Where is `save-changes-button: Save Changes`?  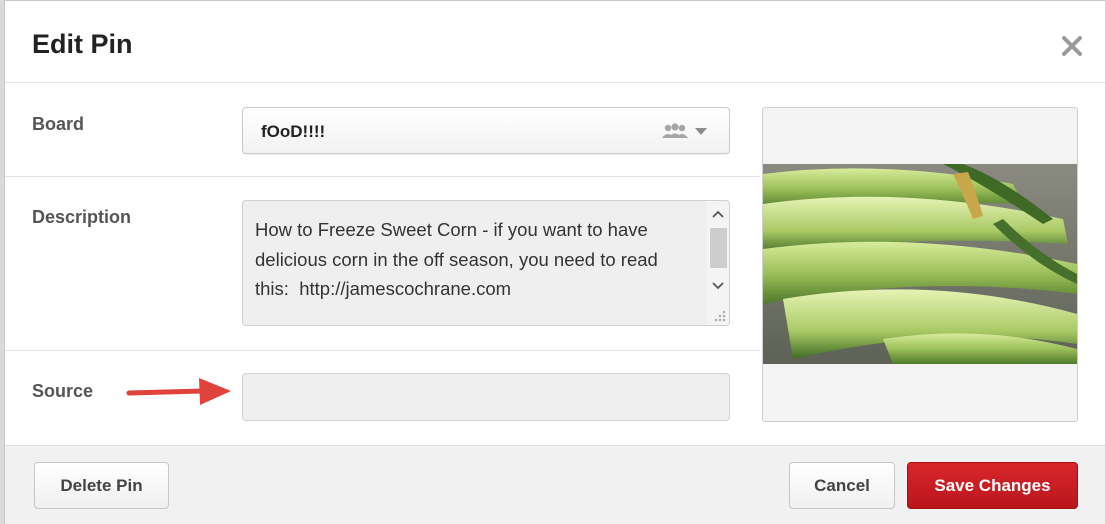 save-changes-button: Save Changes is located at coordinates (992, 485).